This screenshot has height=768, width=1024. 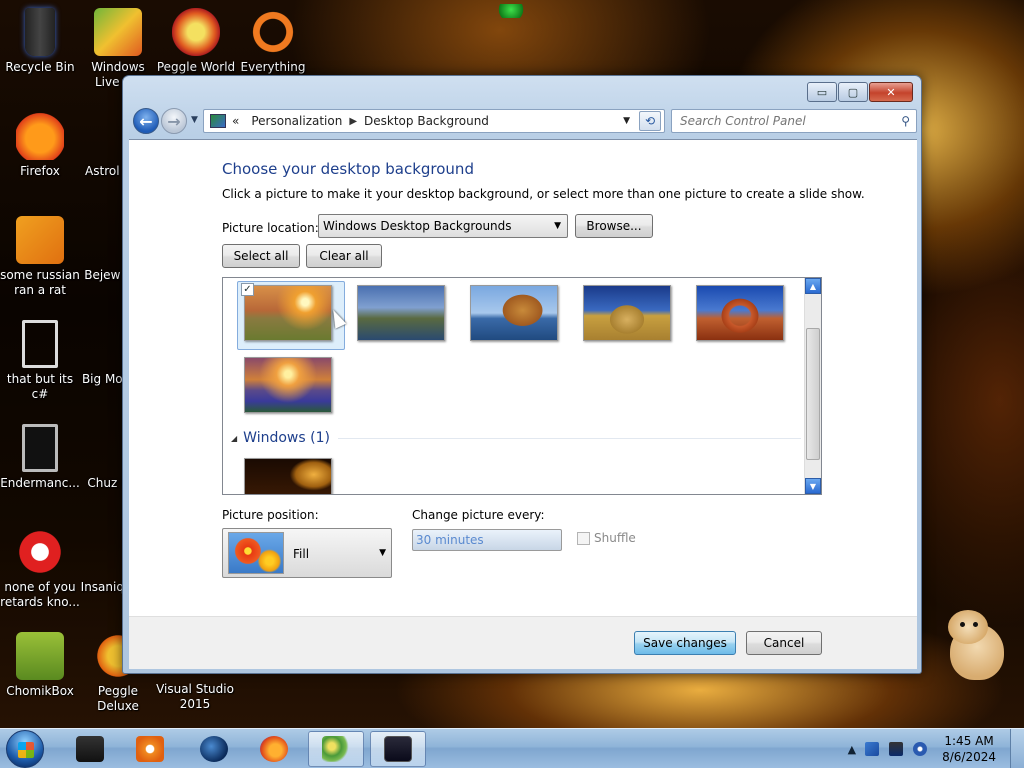 I want to click on taskbar-firefox, so click(x=274, y=749).